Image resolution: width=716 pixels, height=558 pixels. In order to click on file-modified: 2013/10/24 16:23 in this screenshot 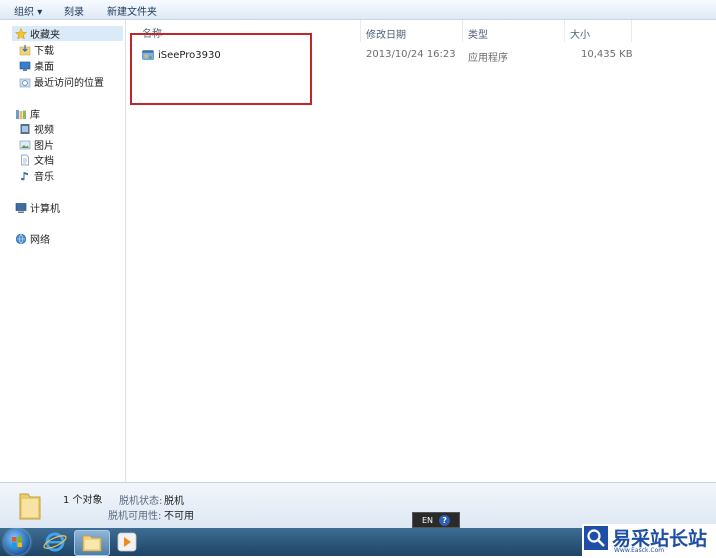, I will do `click(411, 54)`.